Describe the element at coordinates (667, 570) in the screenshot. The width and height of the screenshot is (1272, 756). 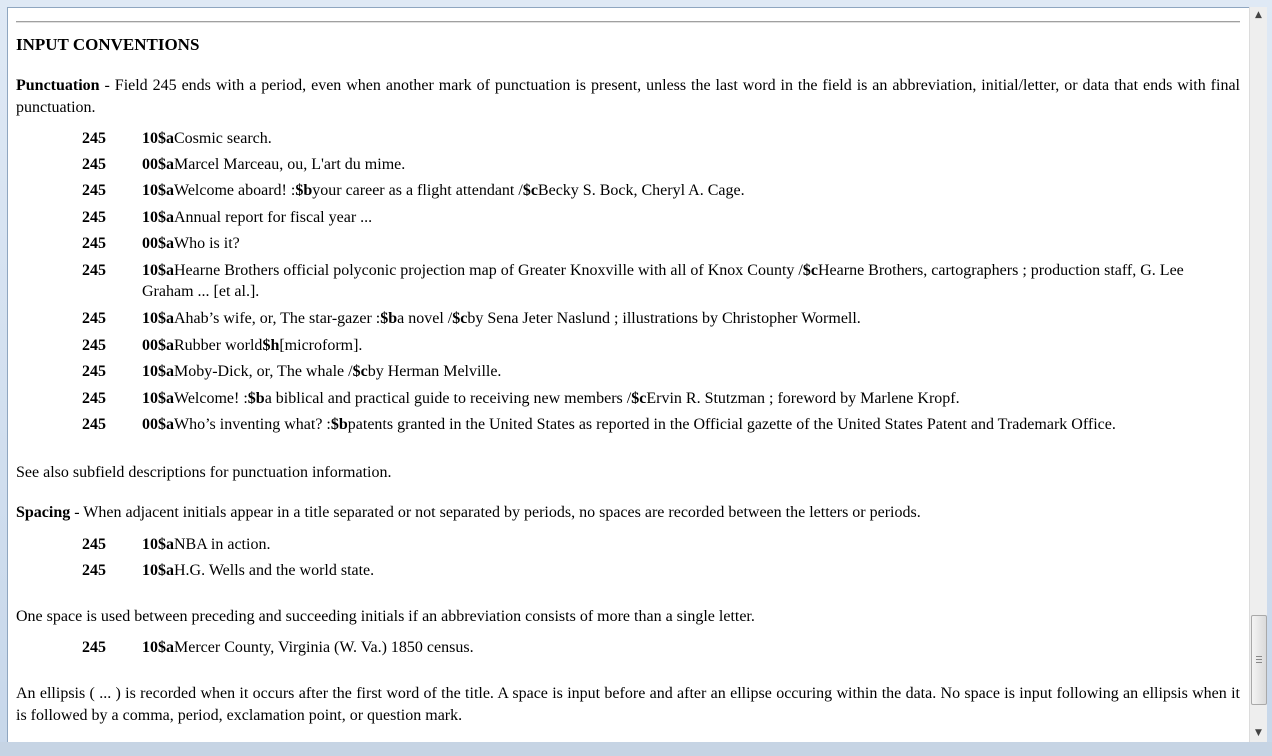
I see `field-content: 10$aH.G. Wells and the world state.` at that location.